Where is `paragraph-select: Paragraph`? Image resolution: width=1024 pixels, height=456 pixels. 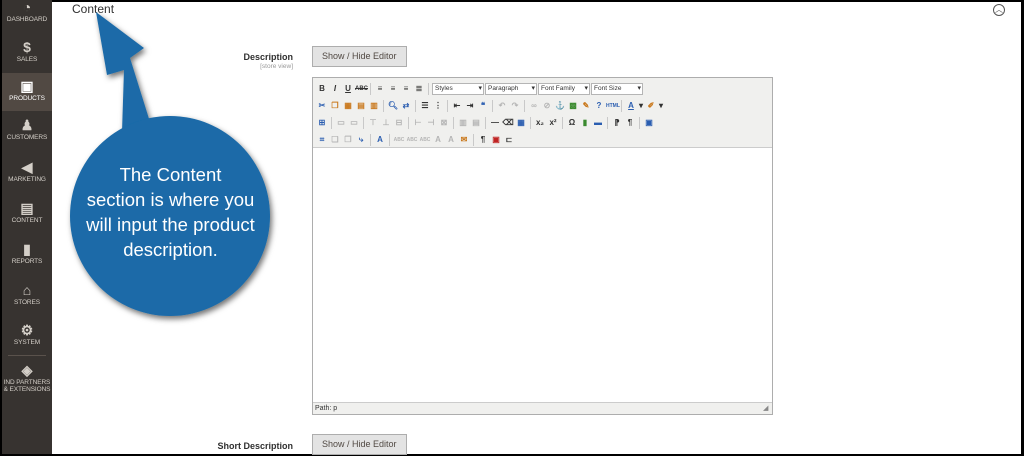 paragraph-select: Paragraph is located at coordinates (511, 88).